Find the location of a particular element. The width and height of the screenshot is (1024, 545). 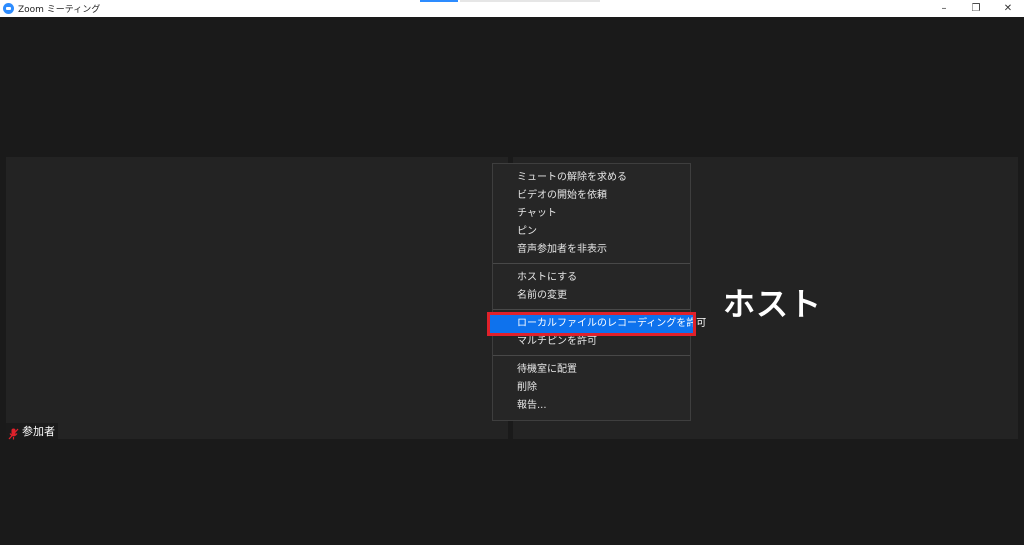

minimize-icon: – is located at coordinates (944, 8).